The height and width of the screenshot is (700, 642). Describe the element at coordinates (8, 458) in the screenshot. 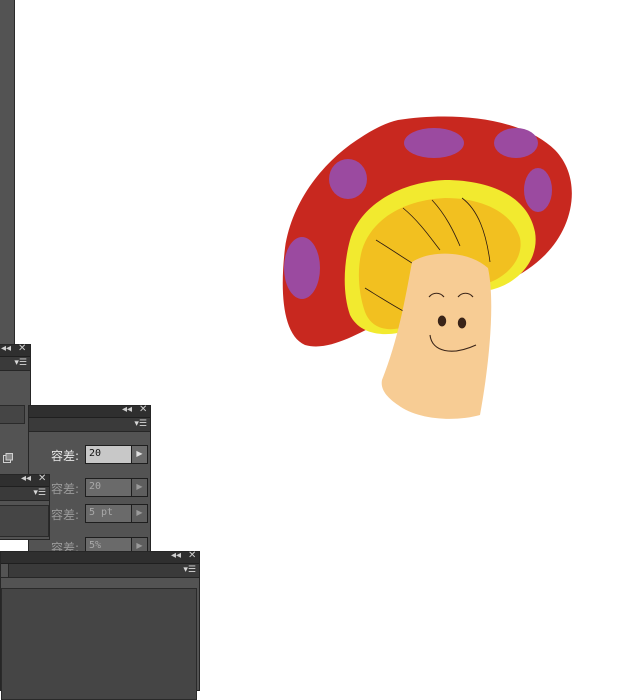

I see `new-item-icon` at that location.